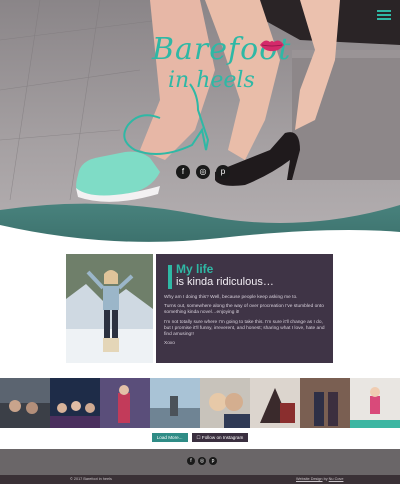 The height and width of the screenshot is (484, 400). What do you see at coordinates (325, 479) in the screenshot?
I see `credits-by: by` at bounding box center [325, 479].